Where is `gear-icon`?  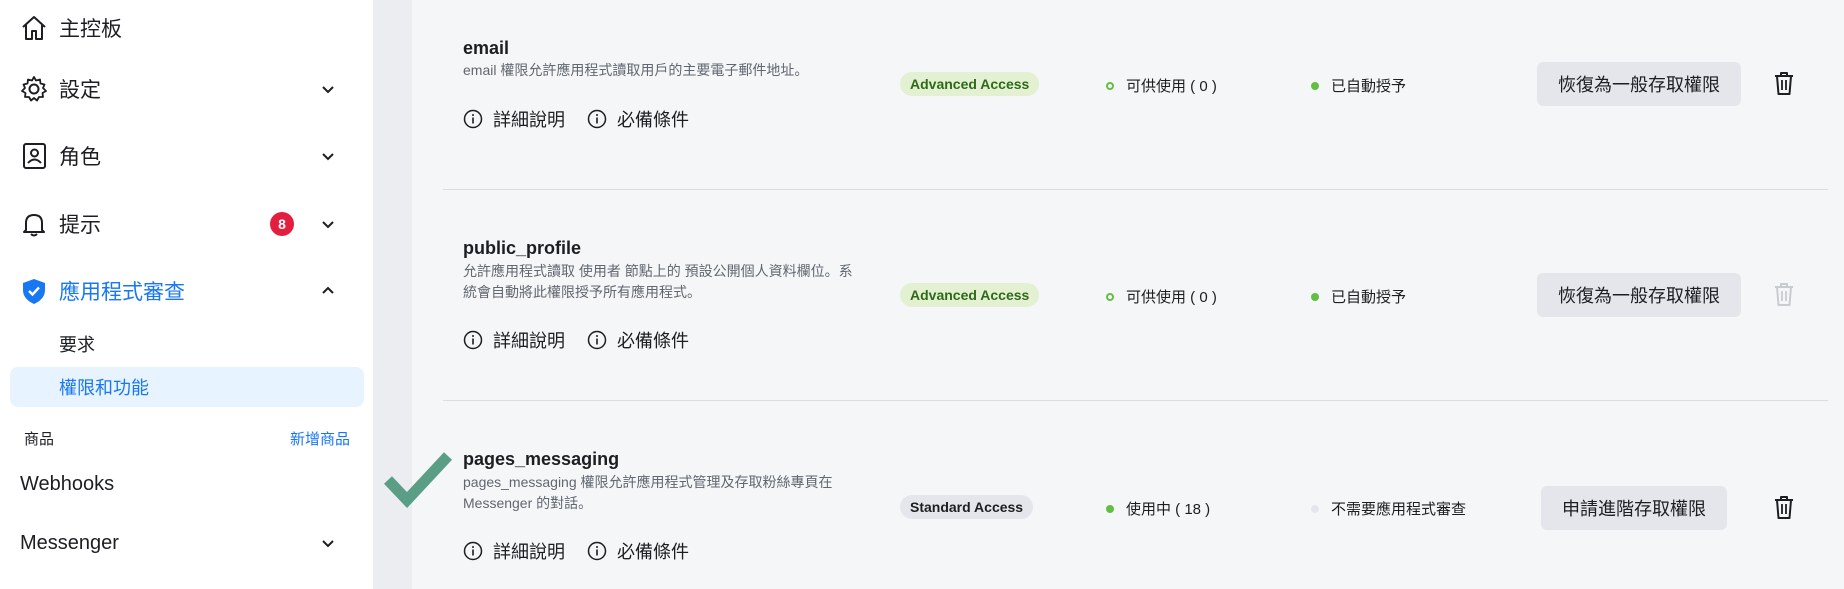 gear-icon is located at coordinates (34, 89).